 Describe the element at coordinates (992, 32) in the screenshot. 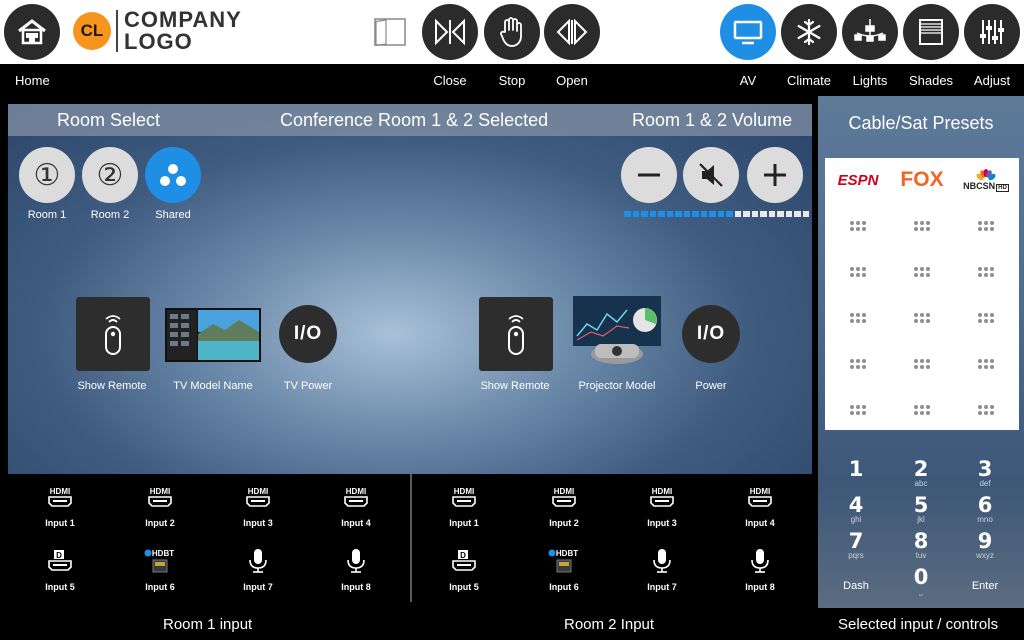

I see `adjust-button` at that location.